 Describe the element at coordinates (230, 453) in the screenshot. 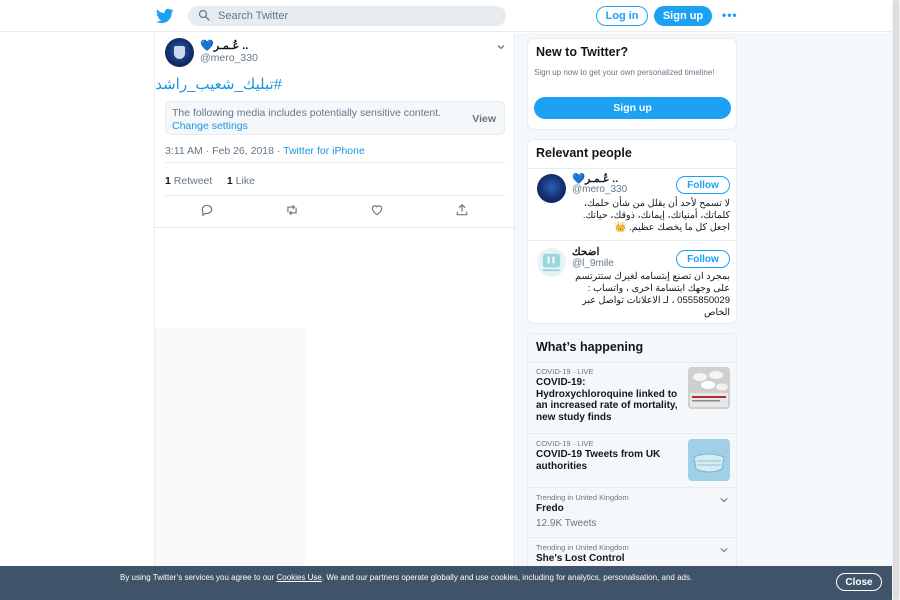

I see `loading-placeholder` at that location.